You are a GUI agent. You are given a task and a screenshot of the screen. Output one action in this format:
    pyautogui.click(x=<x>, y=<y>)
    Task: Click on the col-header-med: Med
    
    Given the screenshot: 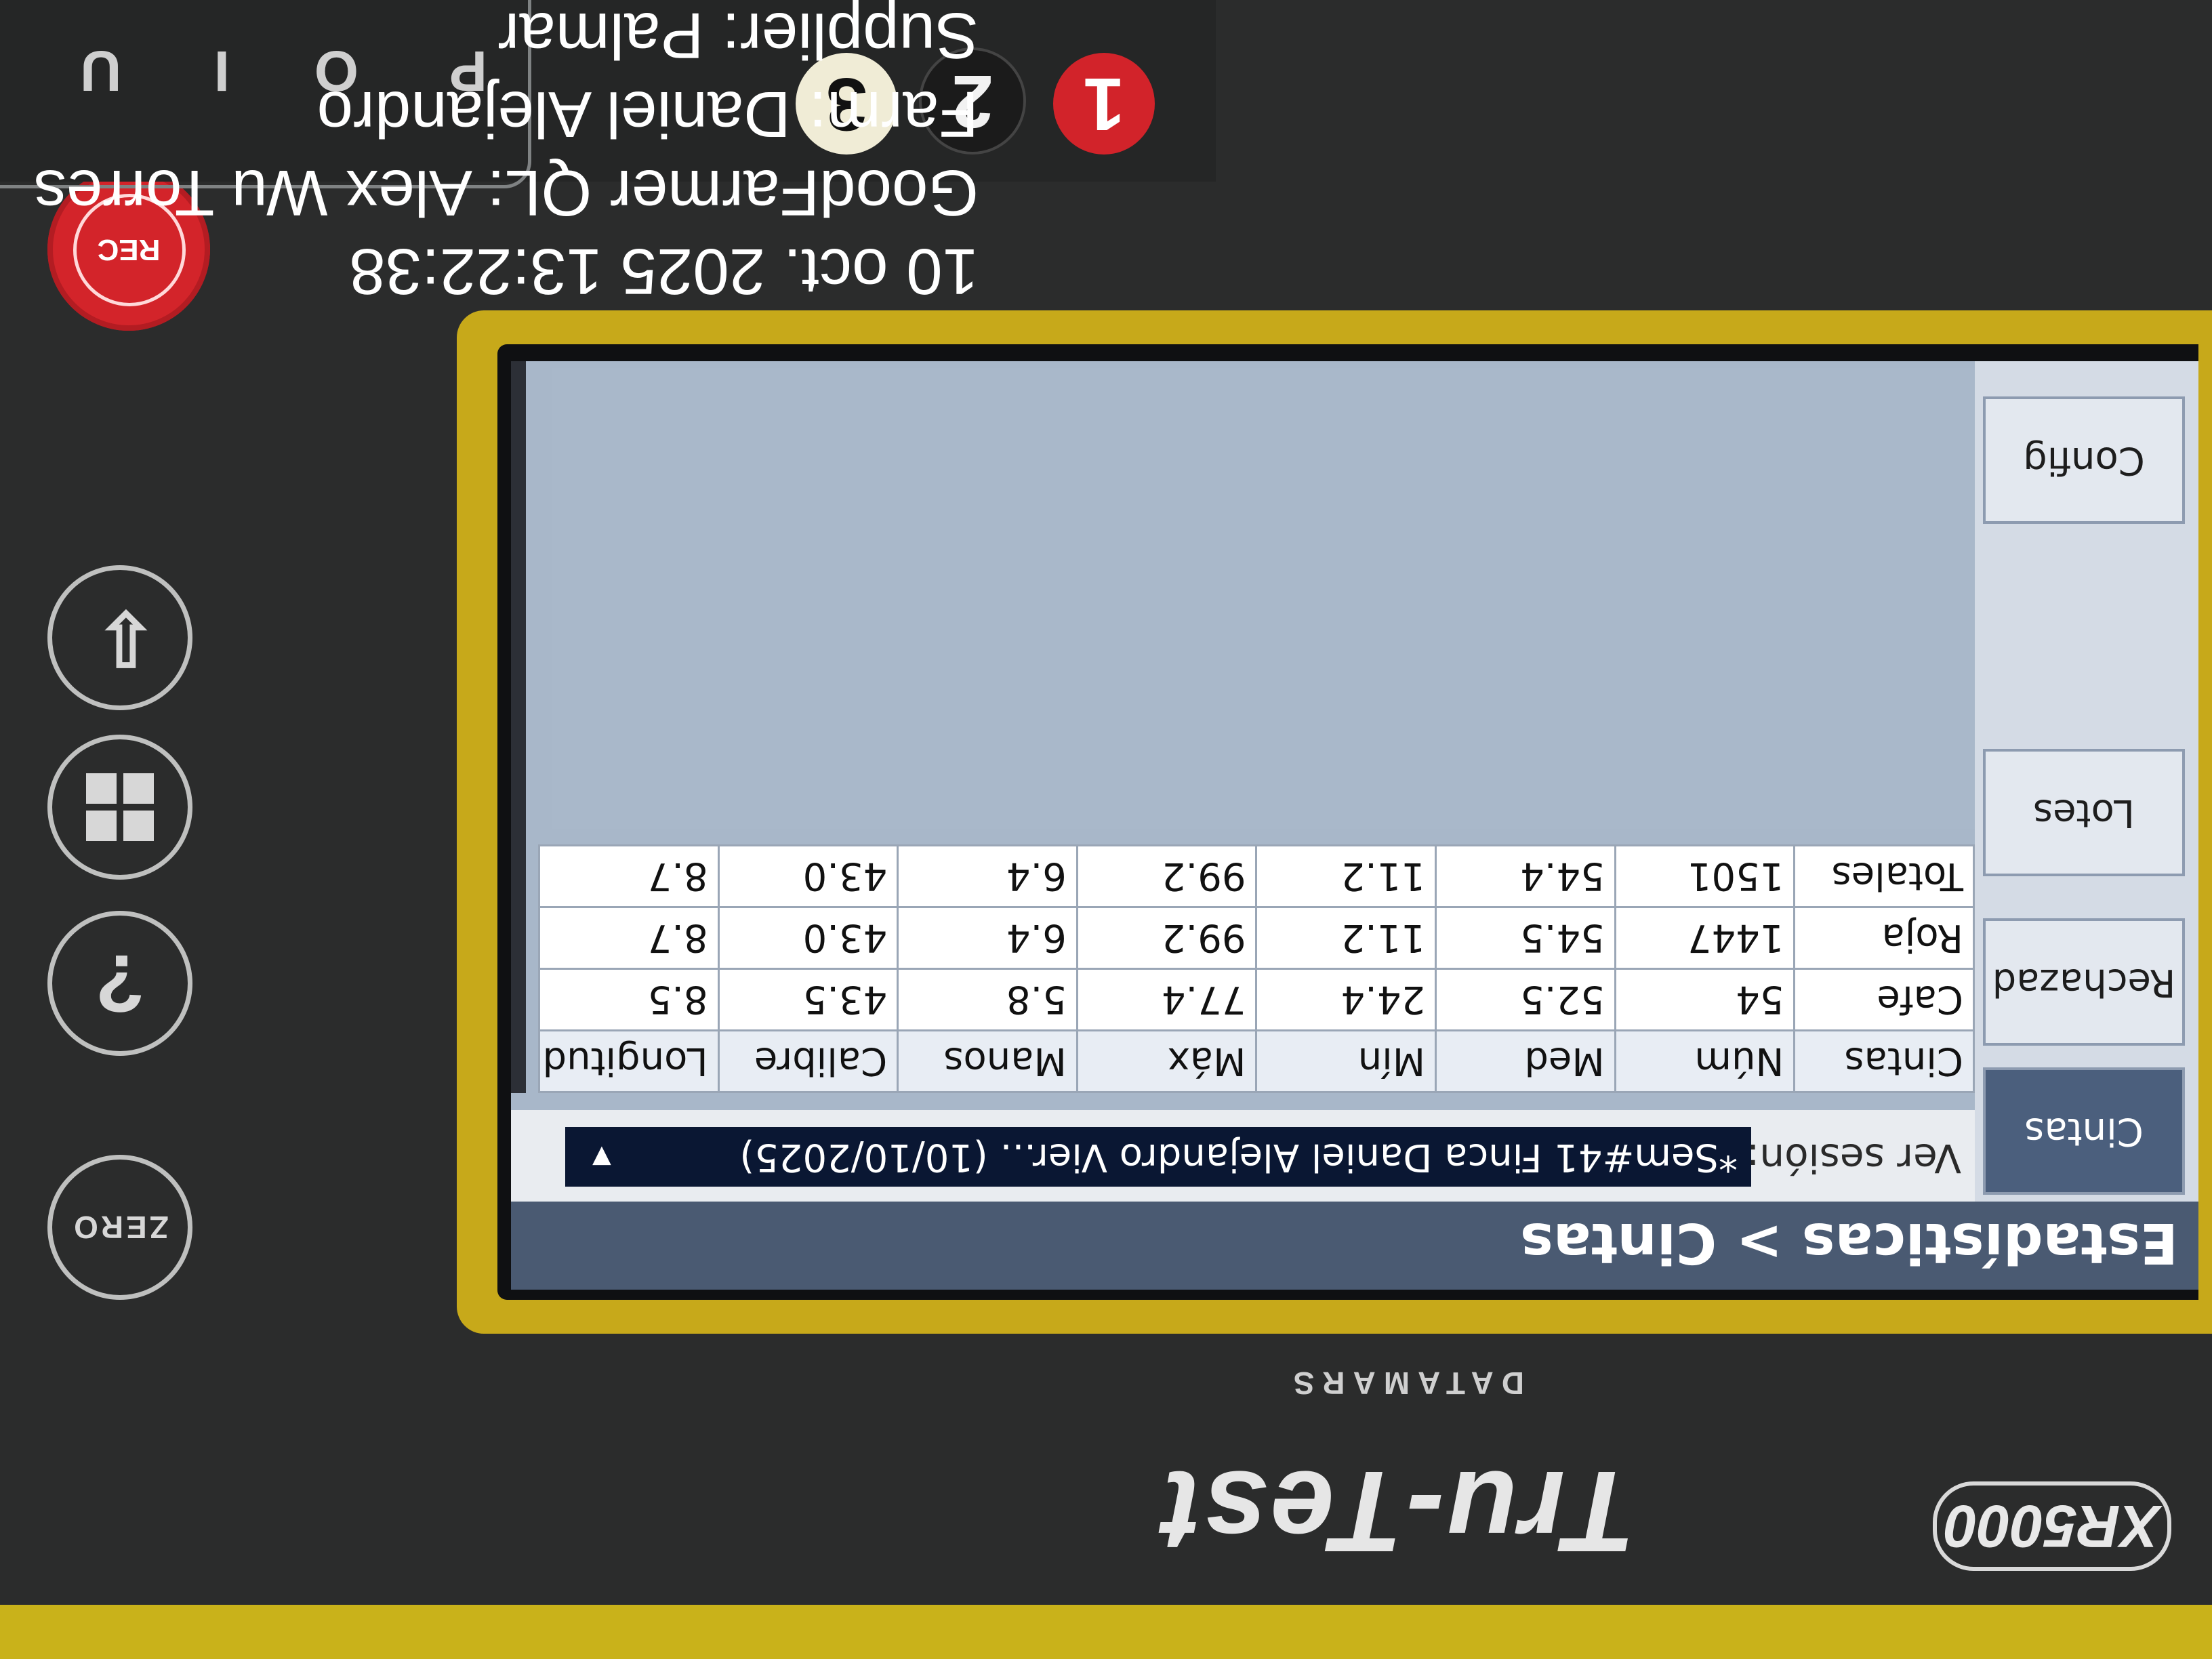 What is the action you would take?
    pyautogui.click(x=1525, y=1061)
    